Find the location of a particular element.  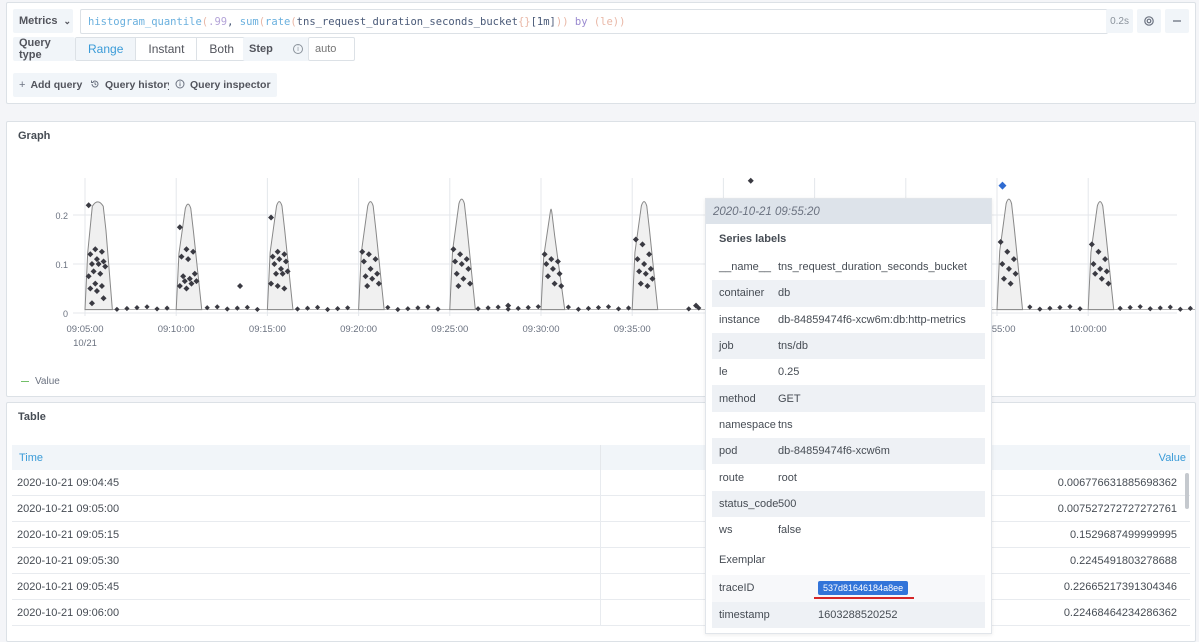

label-key: pod is located at coordinates (728, 451).